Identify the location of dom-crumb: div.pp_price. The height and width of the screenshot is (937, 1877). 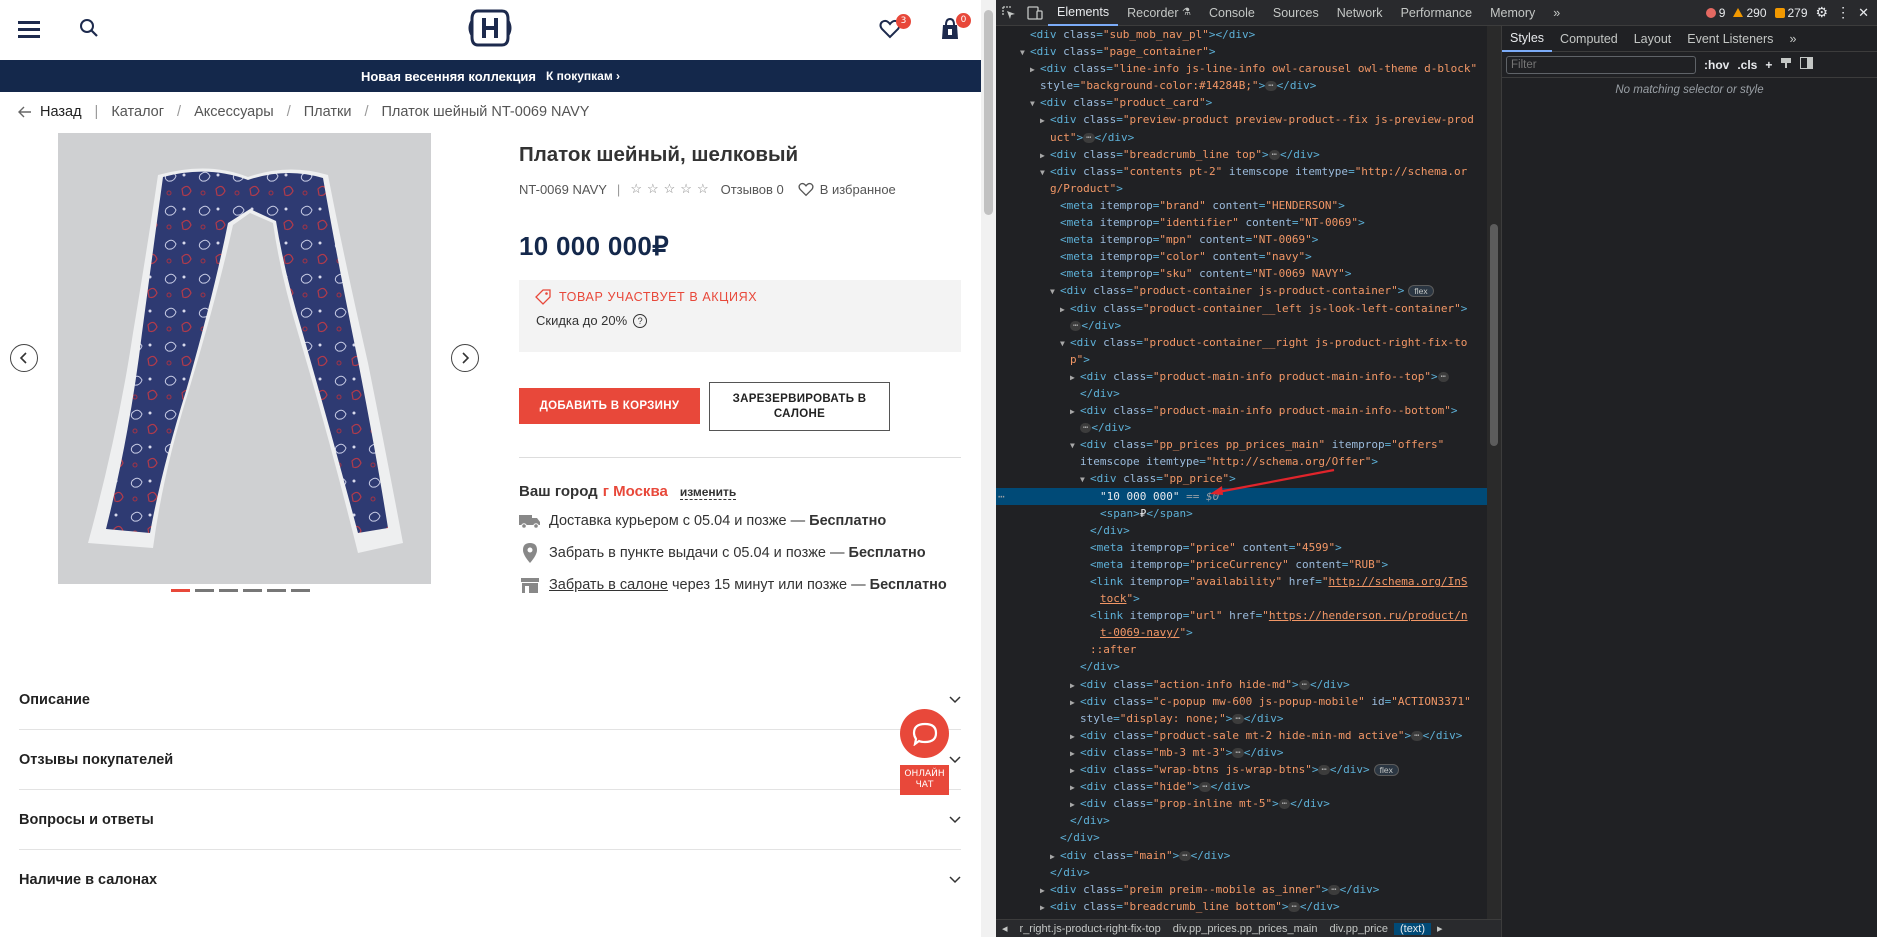
(1358, 929).